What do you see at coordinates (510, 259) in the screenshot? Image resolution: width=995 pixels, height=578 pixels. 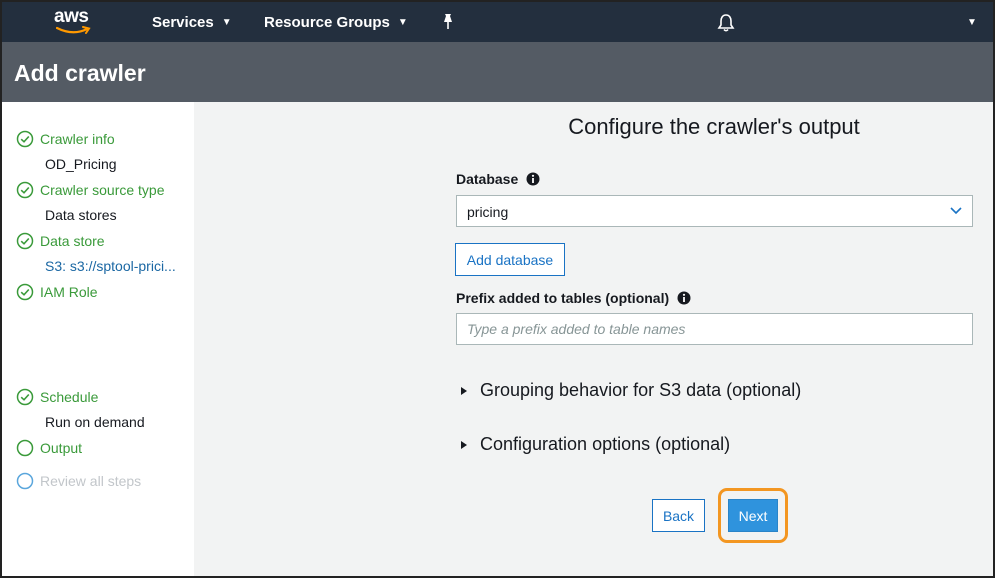 I see `add-database-button: Add database` at bounding box center [510, 259].